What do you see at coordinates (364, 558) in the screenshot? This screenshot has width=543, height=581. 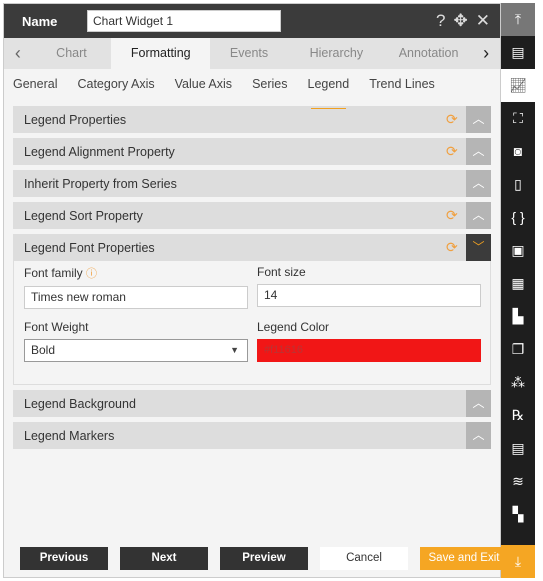 I see `cancel-button: Cancel` at bounding box center [364, 558].